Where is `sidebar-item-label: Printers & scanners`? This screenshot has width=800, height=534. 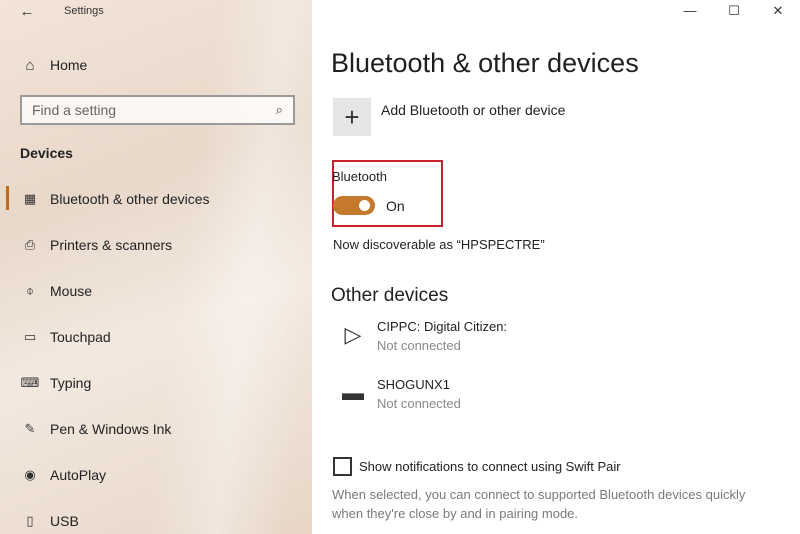 sidebar-item-label: Printers & scanners is located at coordinates (111, 245).